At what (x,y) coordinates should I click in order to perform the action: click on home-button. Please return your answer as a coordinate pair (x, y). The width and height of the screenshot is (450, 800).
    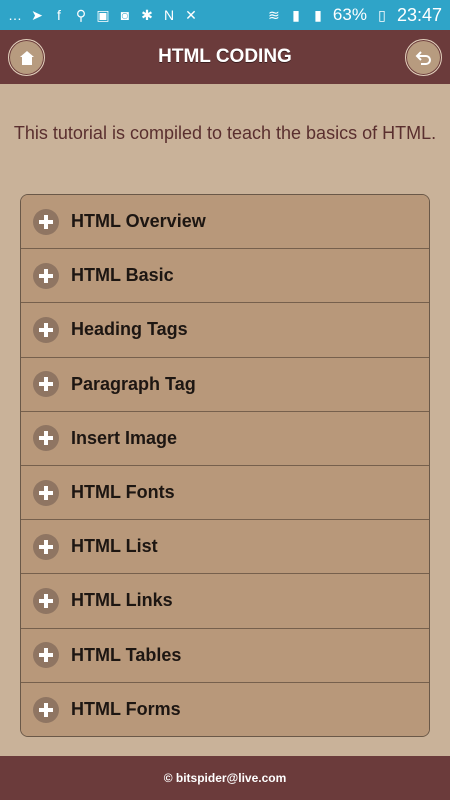
    Looking at the image, I should click on (26, 57).